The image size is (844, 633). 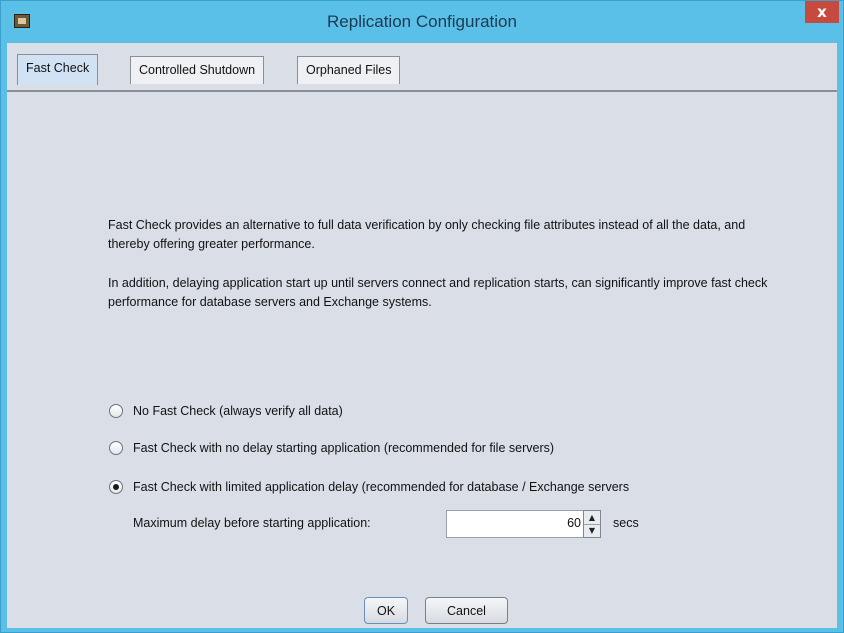 What do you see at coordinates (58, 69) in the screenshot?
I see `tab-fast-check: Fast Check` at bounding box center [58, 69].